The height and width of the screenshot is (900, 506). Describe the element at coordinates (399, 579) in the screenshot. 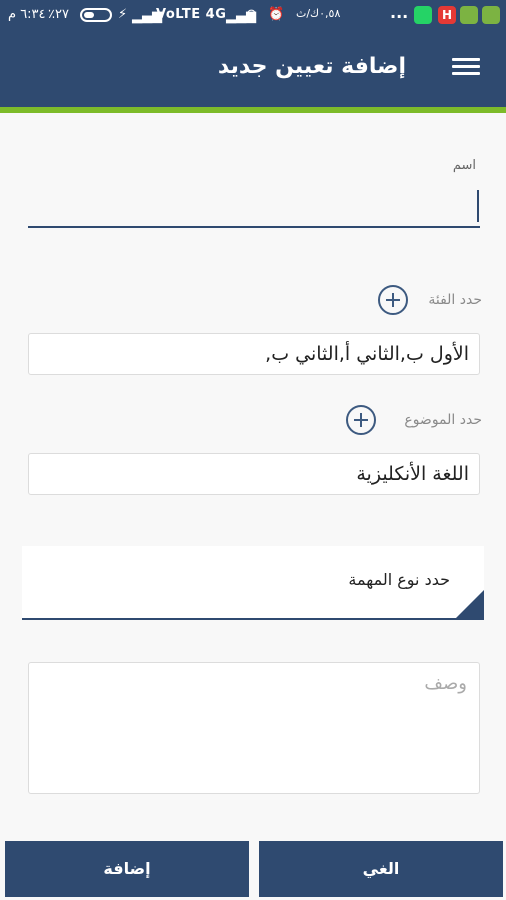

I see `task-type-label: حدد نوع المهمة` at that location.